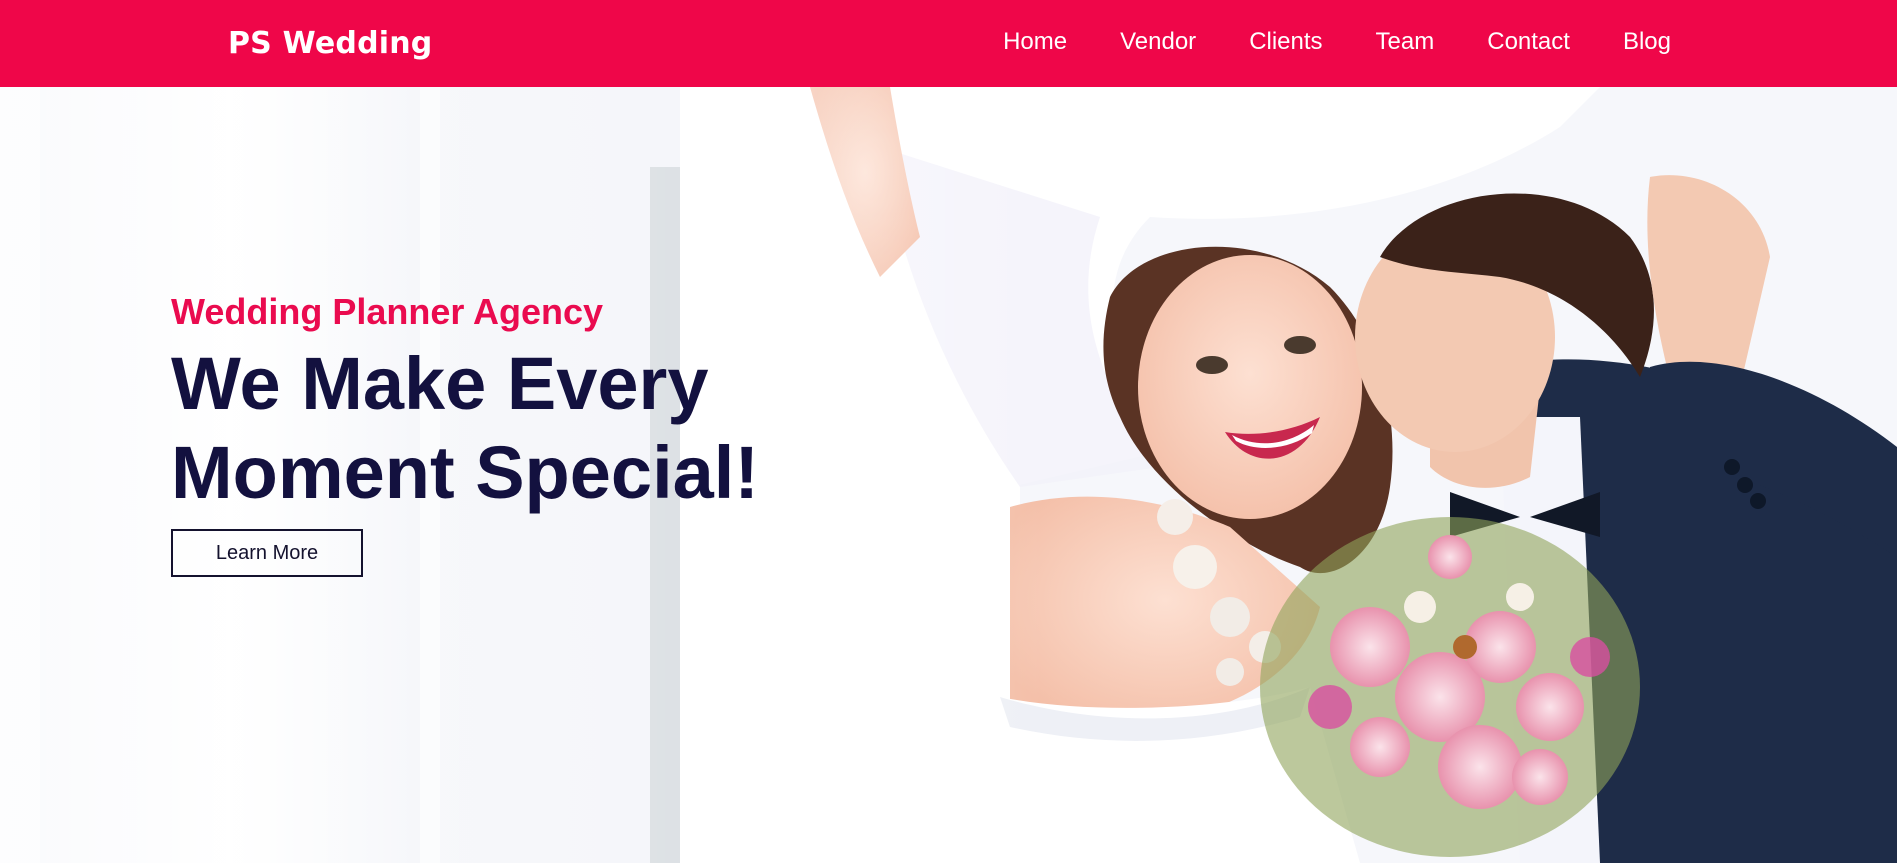 Image resolution: width=1897 pixels, height=863 pixels. I want to click on nav-item-clients: Clients, so click(1285, 42).